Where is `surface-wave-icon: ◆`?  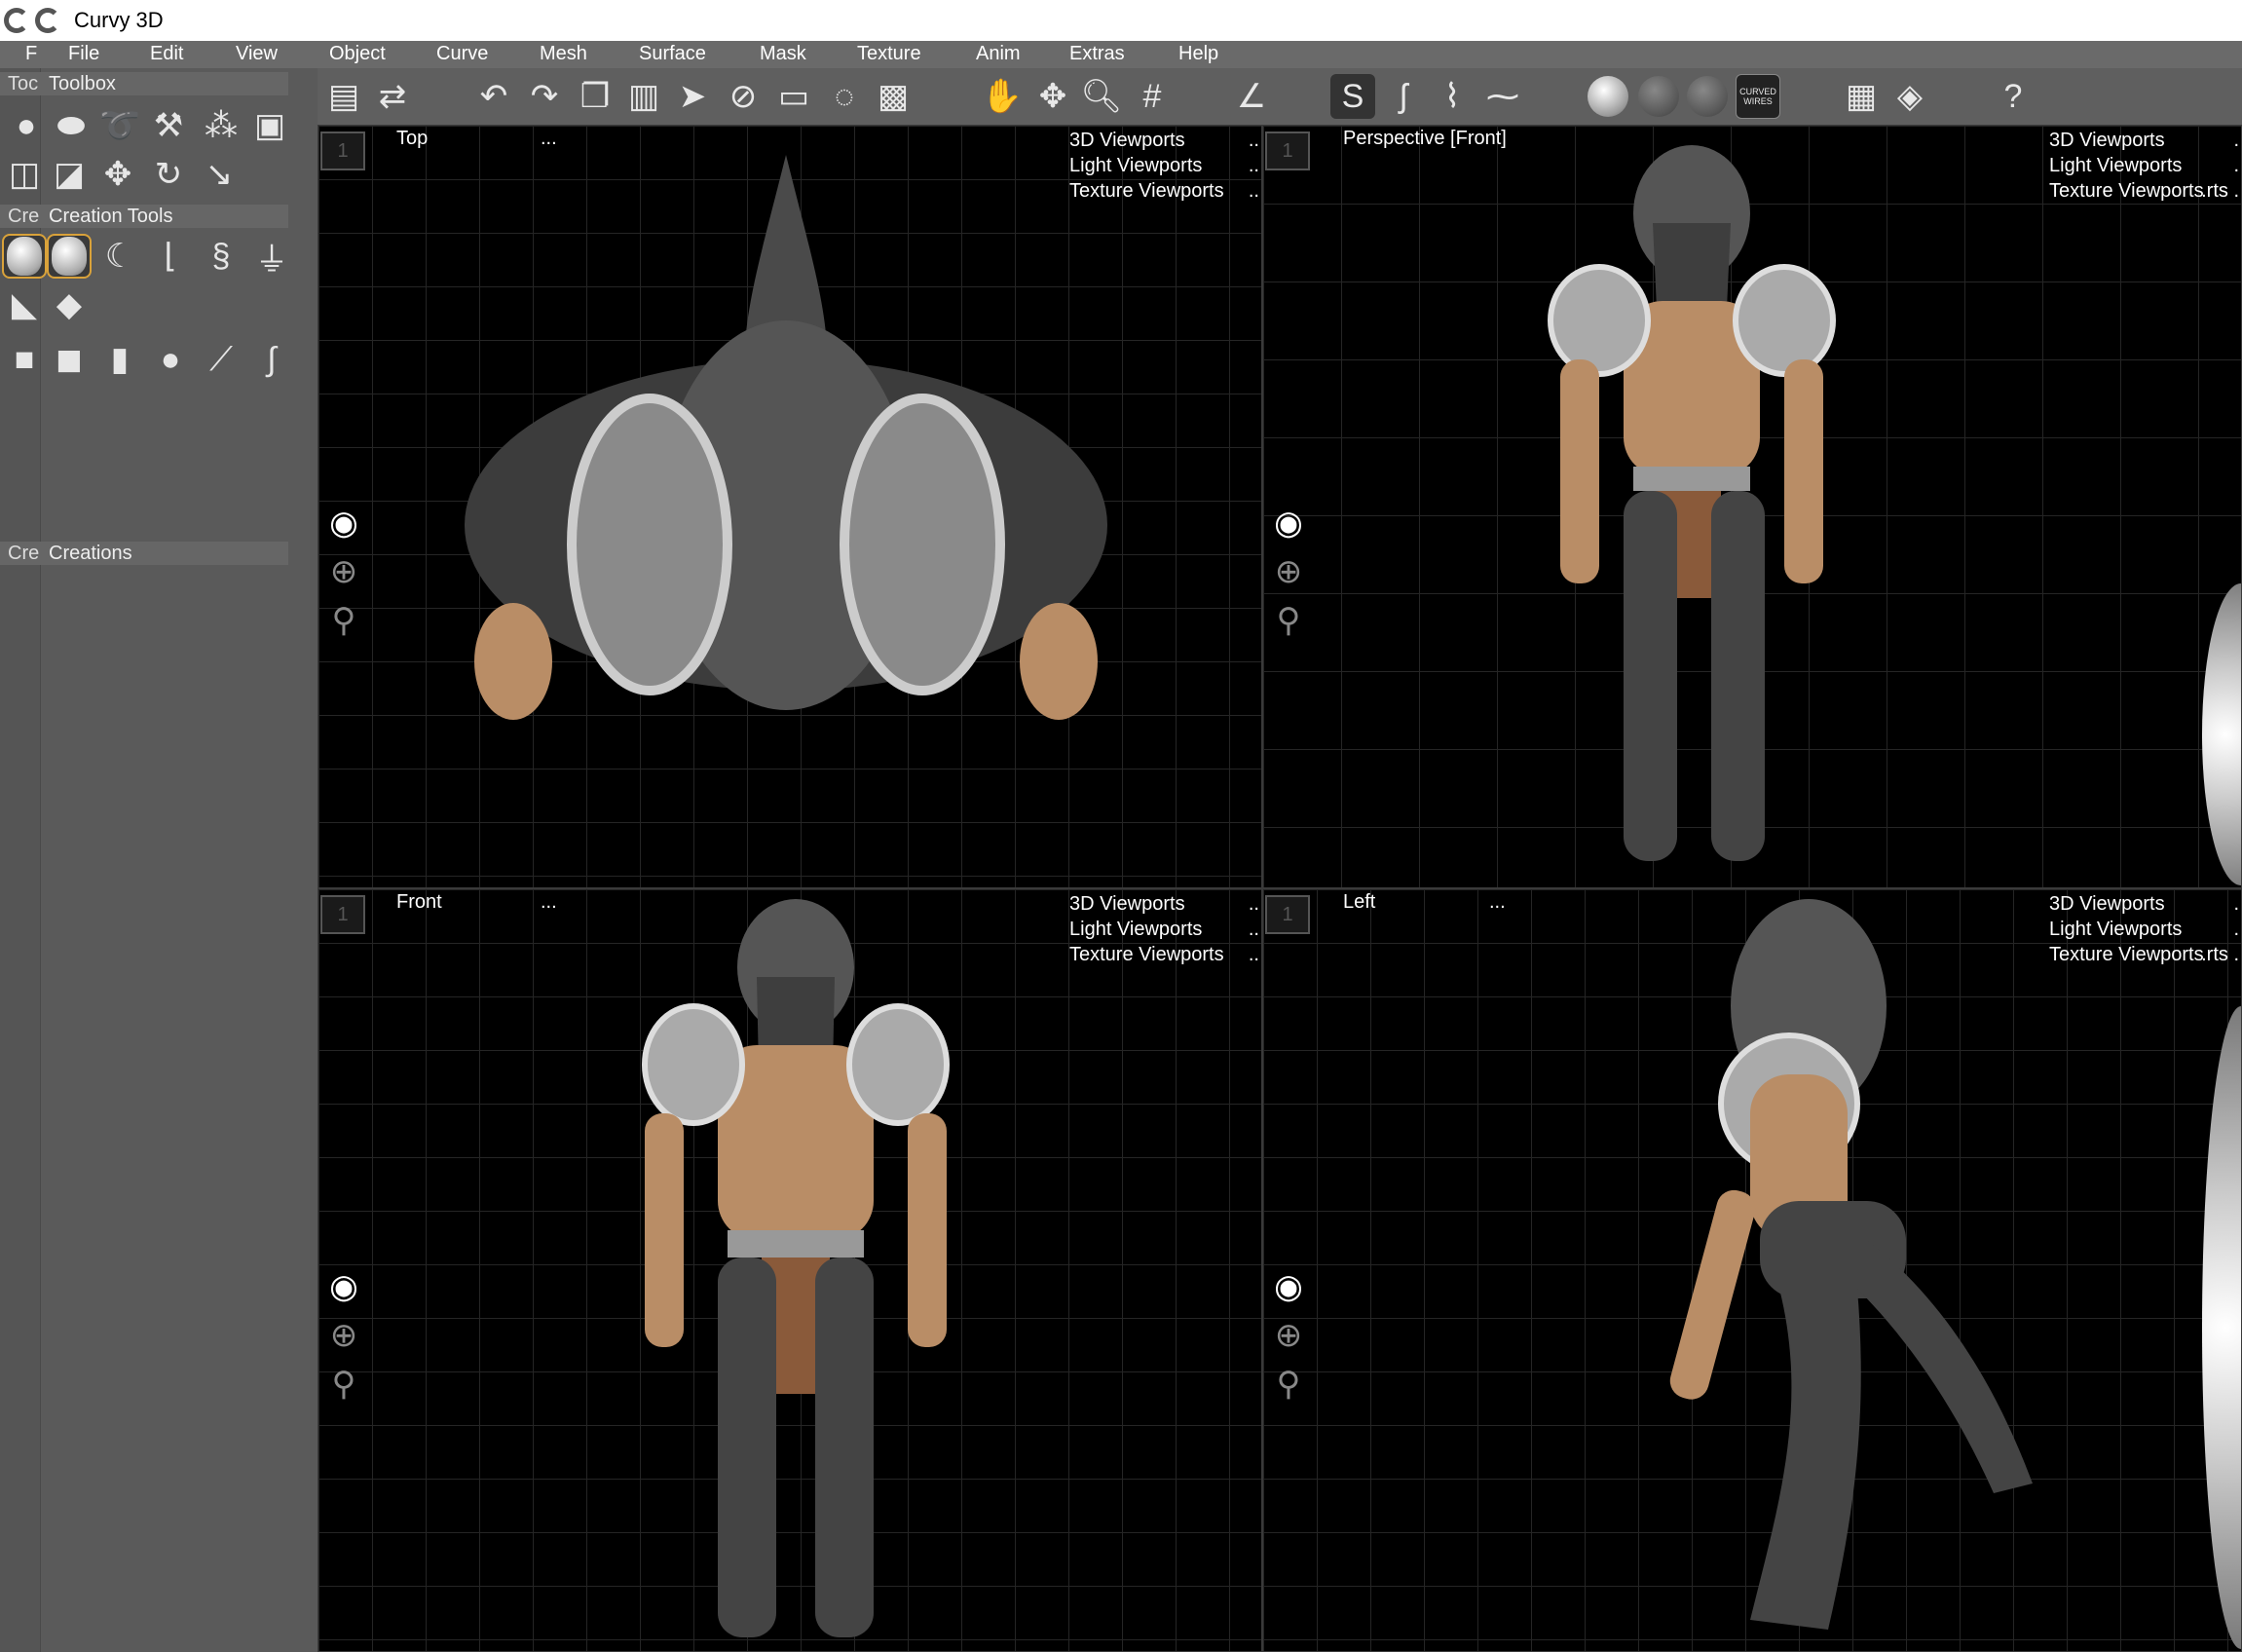
surface-wave-icon: ◆ is located at coordinates (69, 304).